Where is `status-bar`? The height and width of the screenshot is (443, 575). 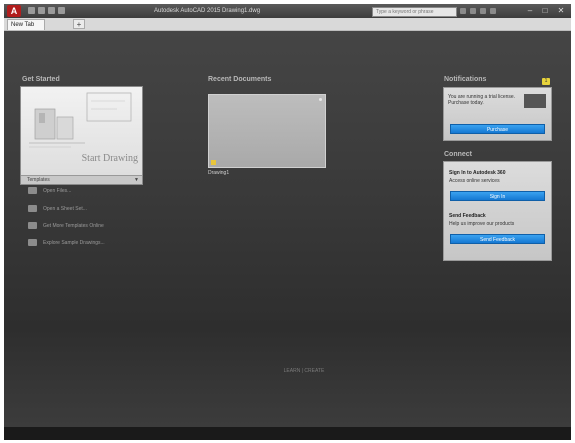 status-bar is located at coordinates (287, 433).